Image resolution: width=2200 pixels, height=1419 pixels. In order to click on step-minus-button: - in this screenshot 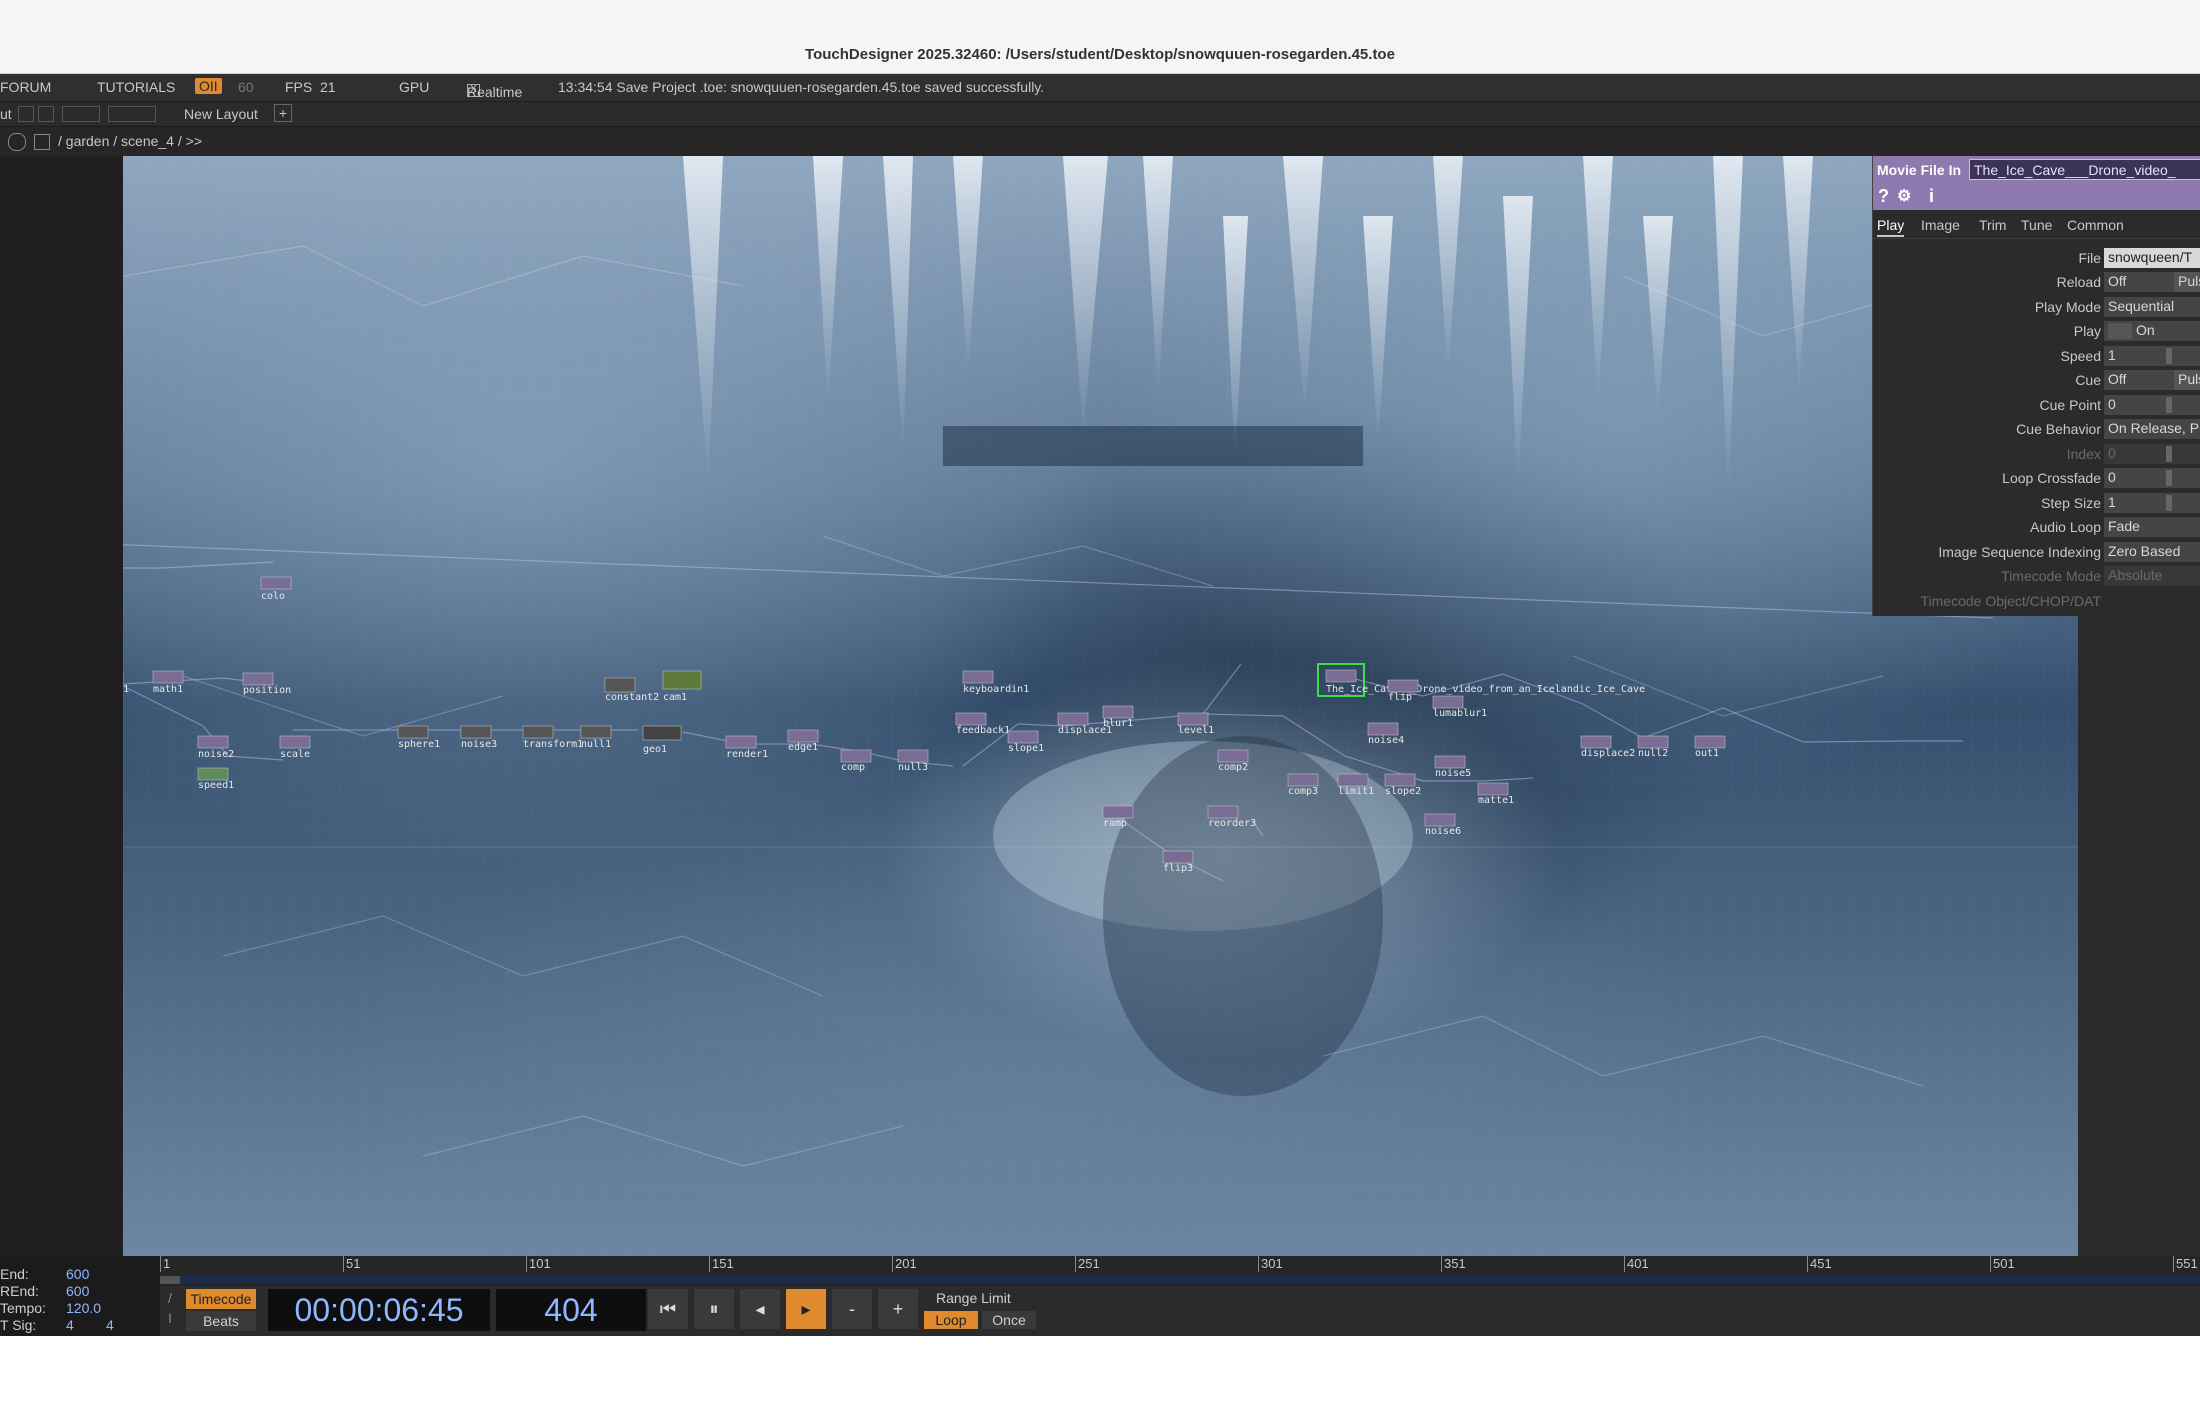, I will do `click(852, 1309)`.